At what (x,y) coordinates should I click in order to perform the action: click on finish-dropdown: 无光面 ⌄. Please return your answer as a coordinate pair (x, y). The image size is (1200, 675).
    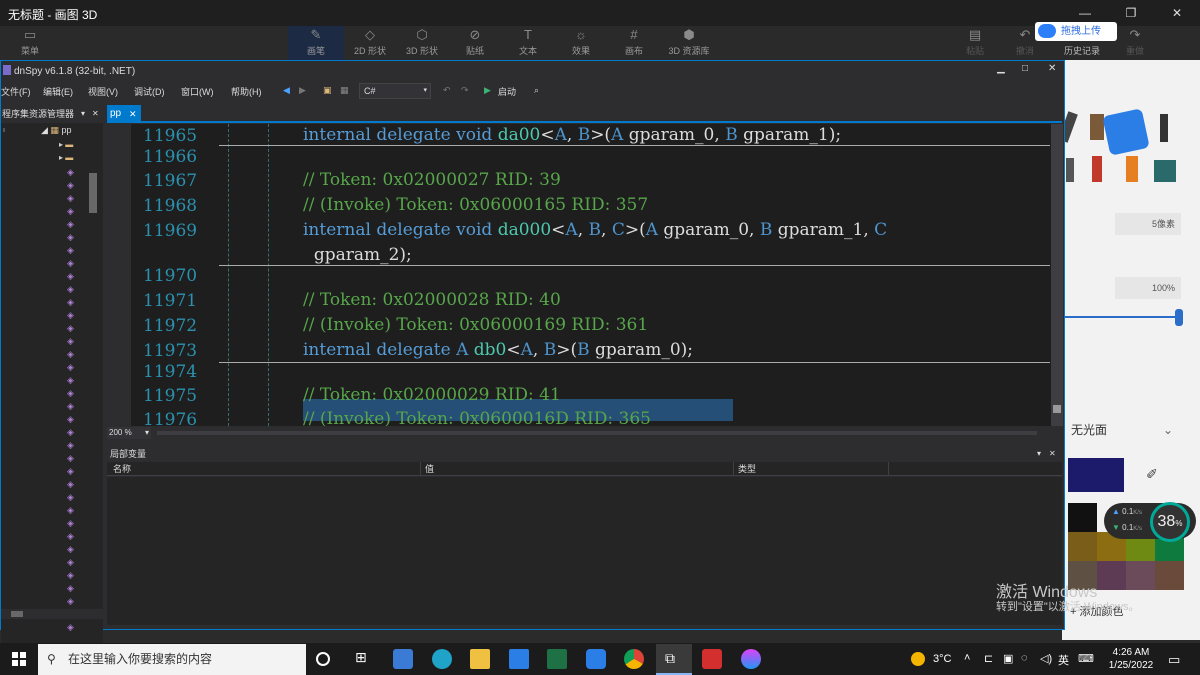
    Looking at the image, I should click on (1124, 430).